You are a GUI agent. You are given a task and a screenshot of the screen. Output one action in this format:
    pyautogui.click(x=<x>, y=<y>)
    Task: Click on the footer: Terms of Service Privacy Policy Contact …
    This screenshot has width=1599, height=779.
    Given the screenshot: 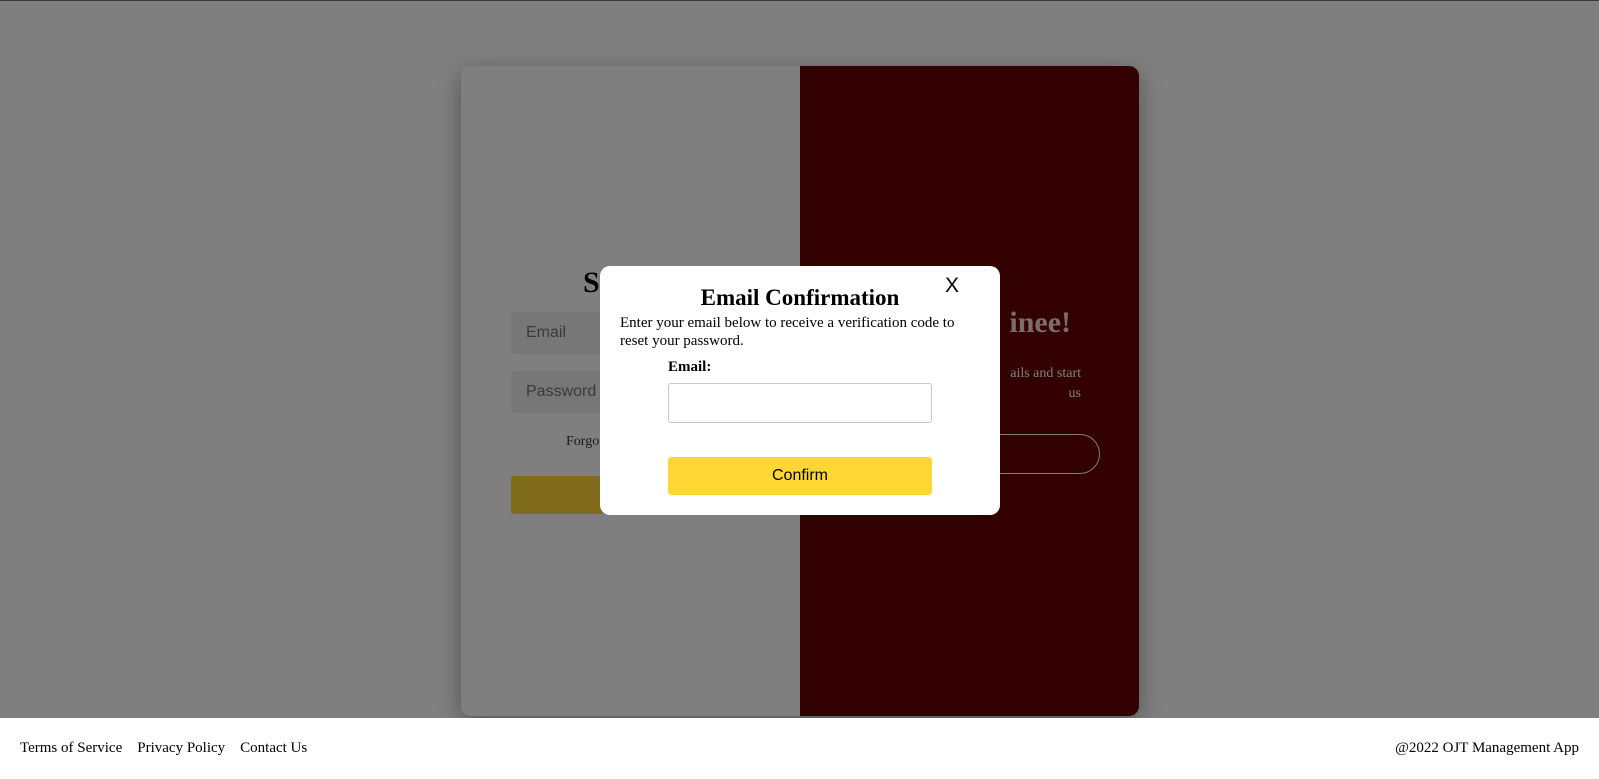 What is the action you would take?
    pyautogui.click(x=799, y=748)
    